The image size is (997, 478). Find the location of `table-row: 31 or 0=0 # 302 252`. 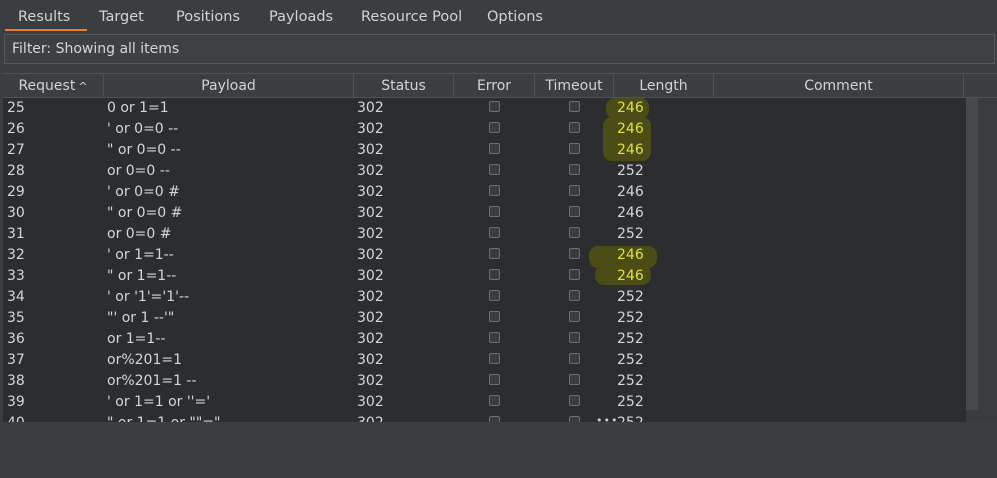

table-row: 31 or 0=0 # 302 252 is located at coordinates (483, 234).